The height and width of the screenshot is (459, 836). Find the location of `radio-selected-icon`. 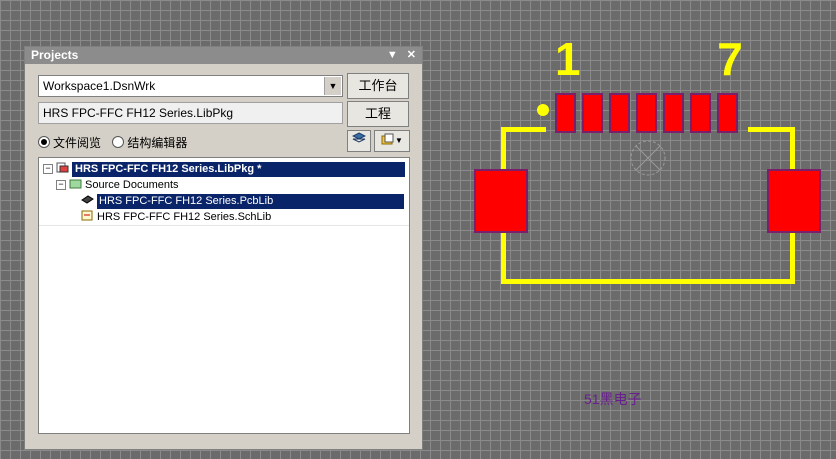

radio-selected-icon is located at coordinates (44, 142).